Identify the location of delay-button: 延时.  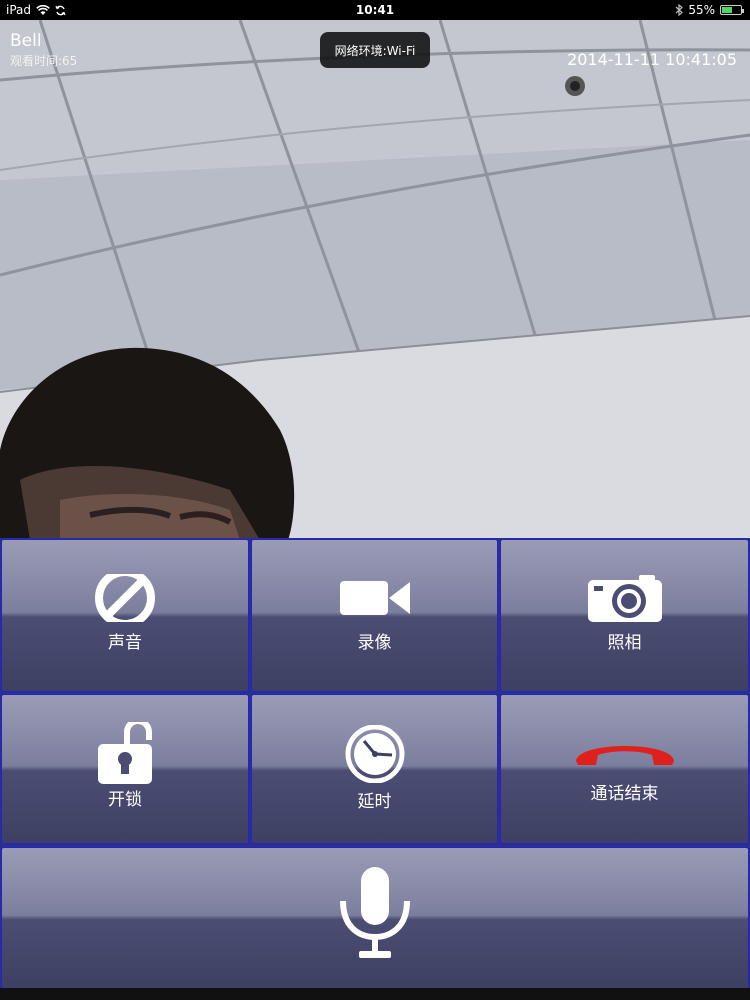
(374, 769).